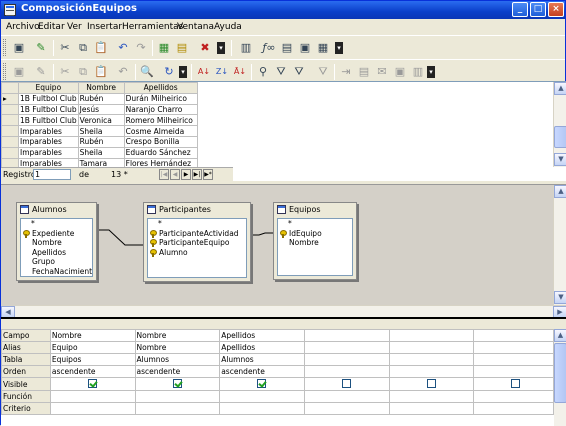  Describe the element at coordinates (538, 9) in the screenshot. I see `maximize-button: □` at that location.